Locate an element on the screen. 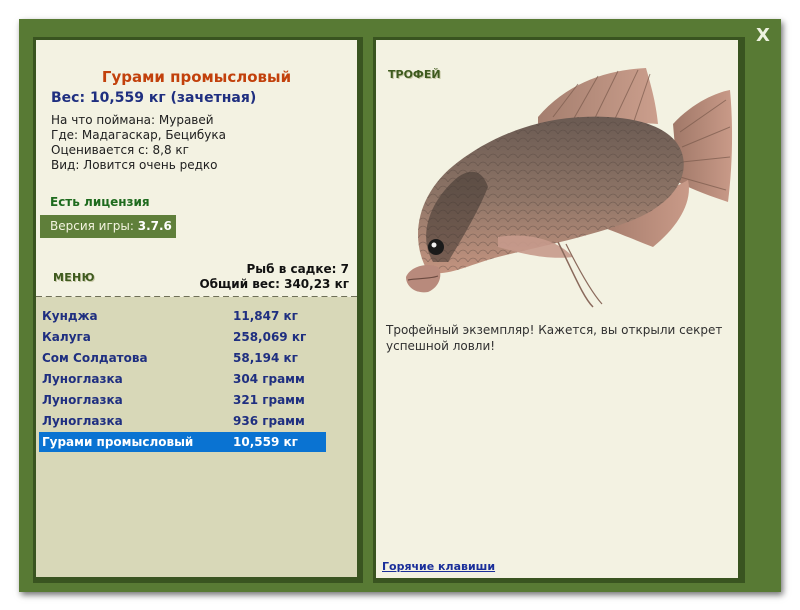  catch-name: Калуга is located at coordinates (66, 337).